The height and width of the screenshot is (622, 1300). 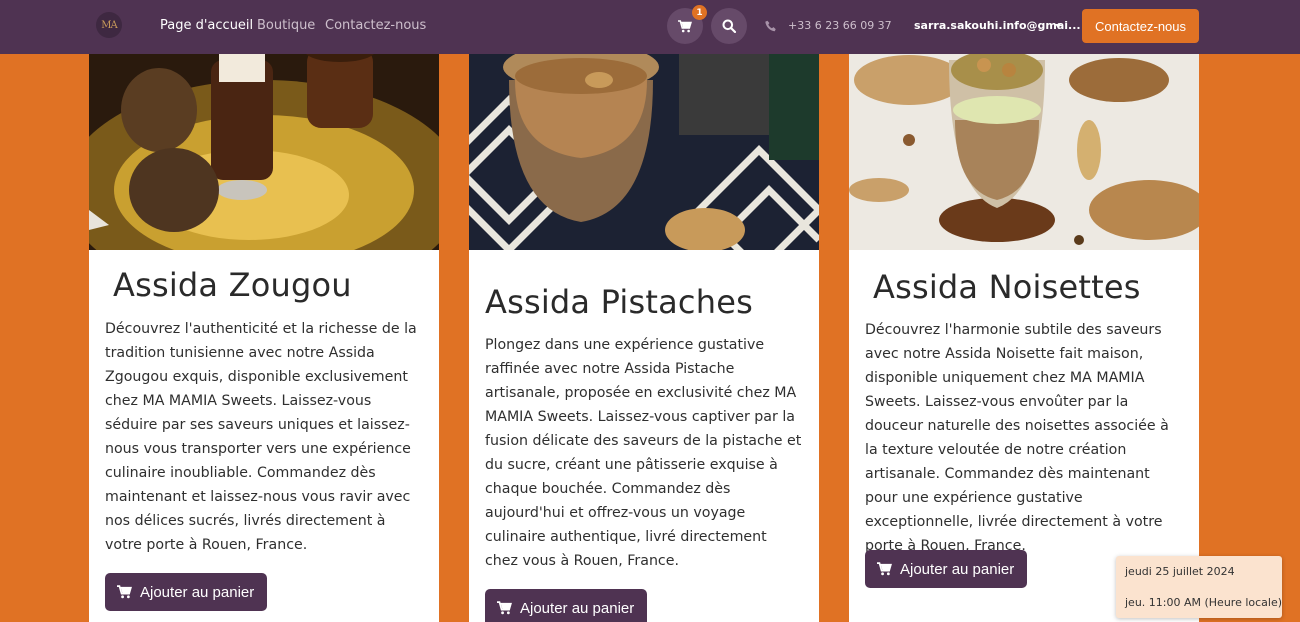 What do you see at coordinates (286, 25) in the screenshot?
I see `nav-link-shop: Boutique` at bounding box center [286, 25].